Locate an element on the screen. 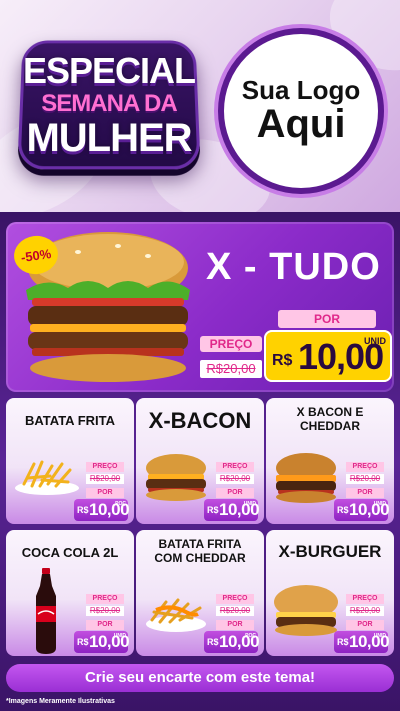 The image size is (400, 711). hero-old-price: R$20,00 is located at coordinates (231, 369).